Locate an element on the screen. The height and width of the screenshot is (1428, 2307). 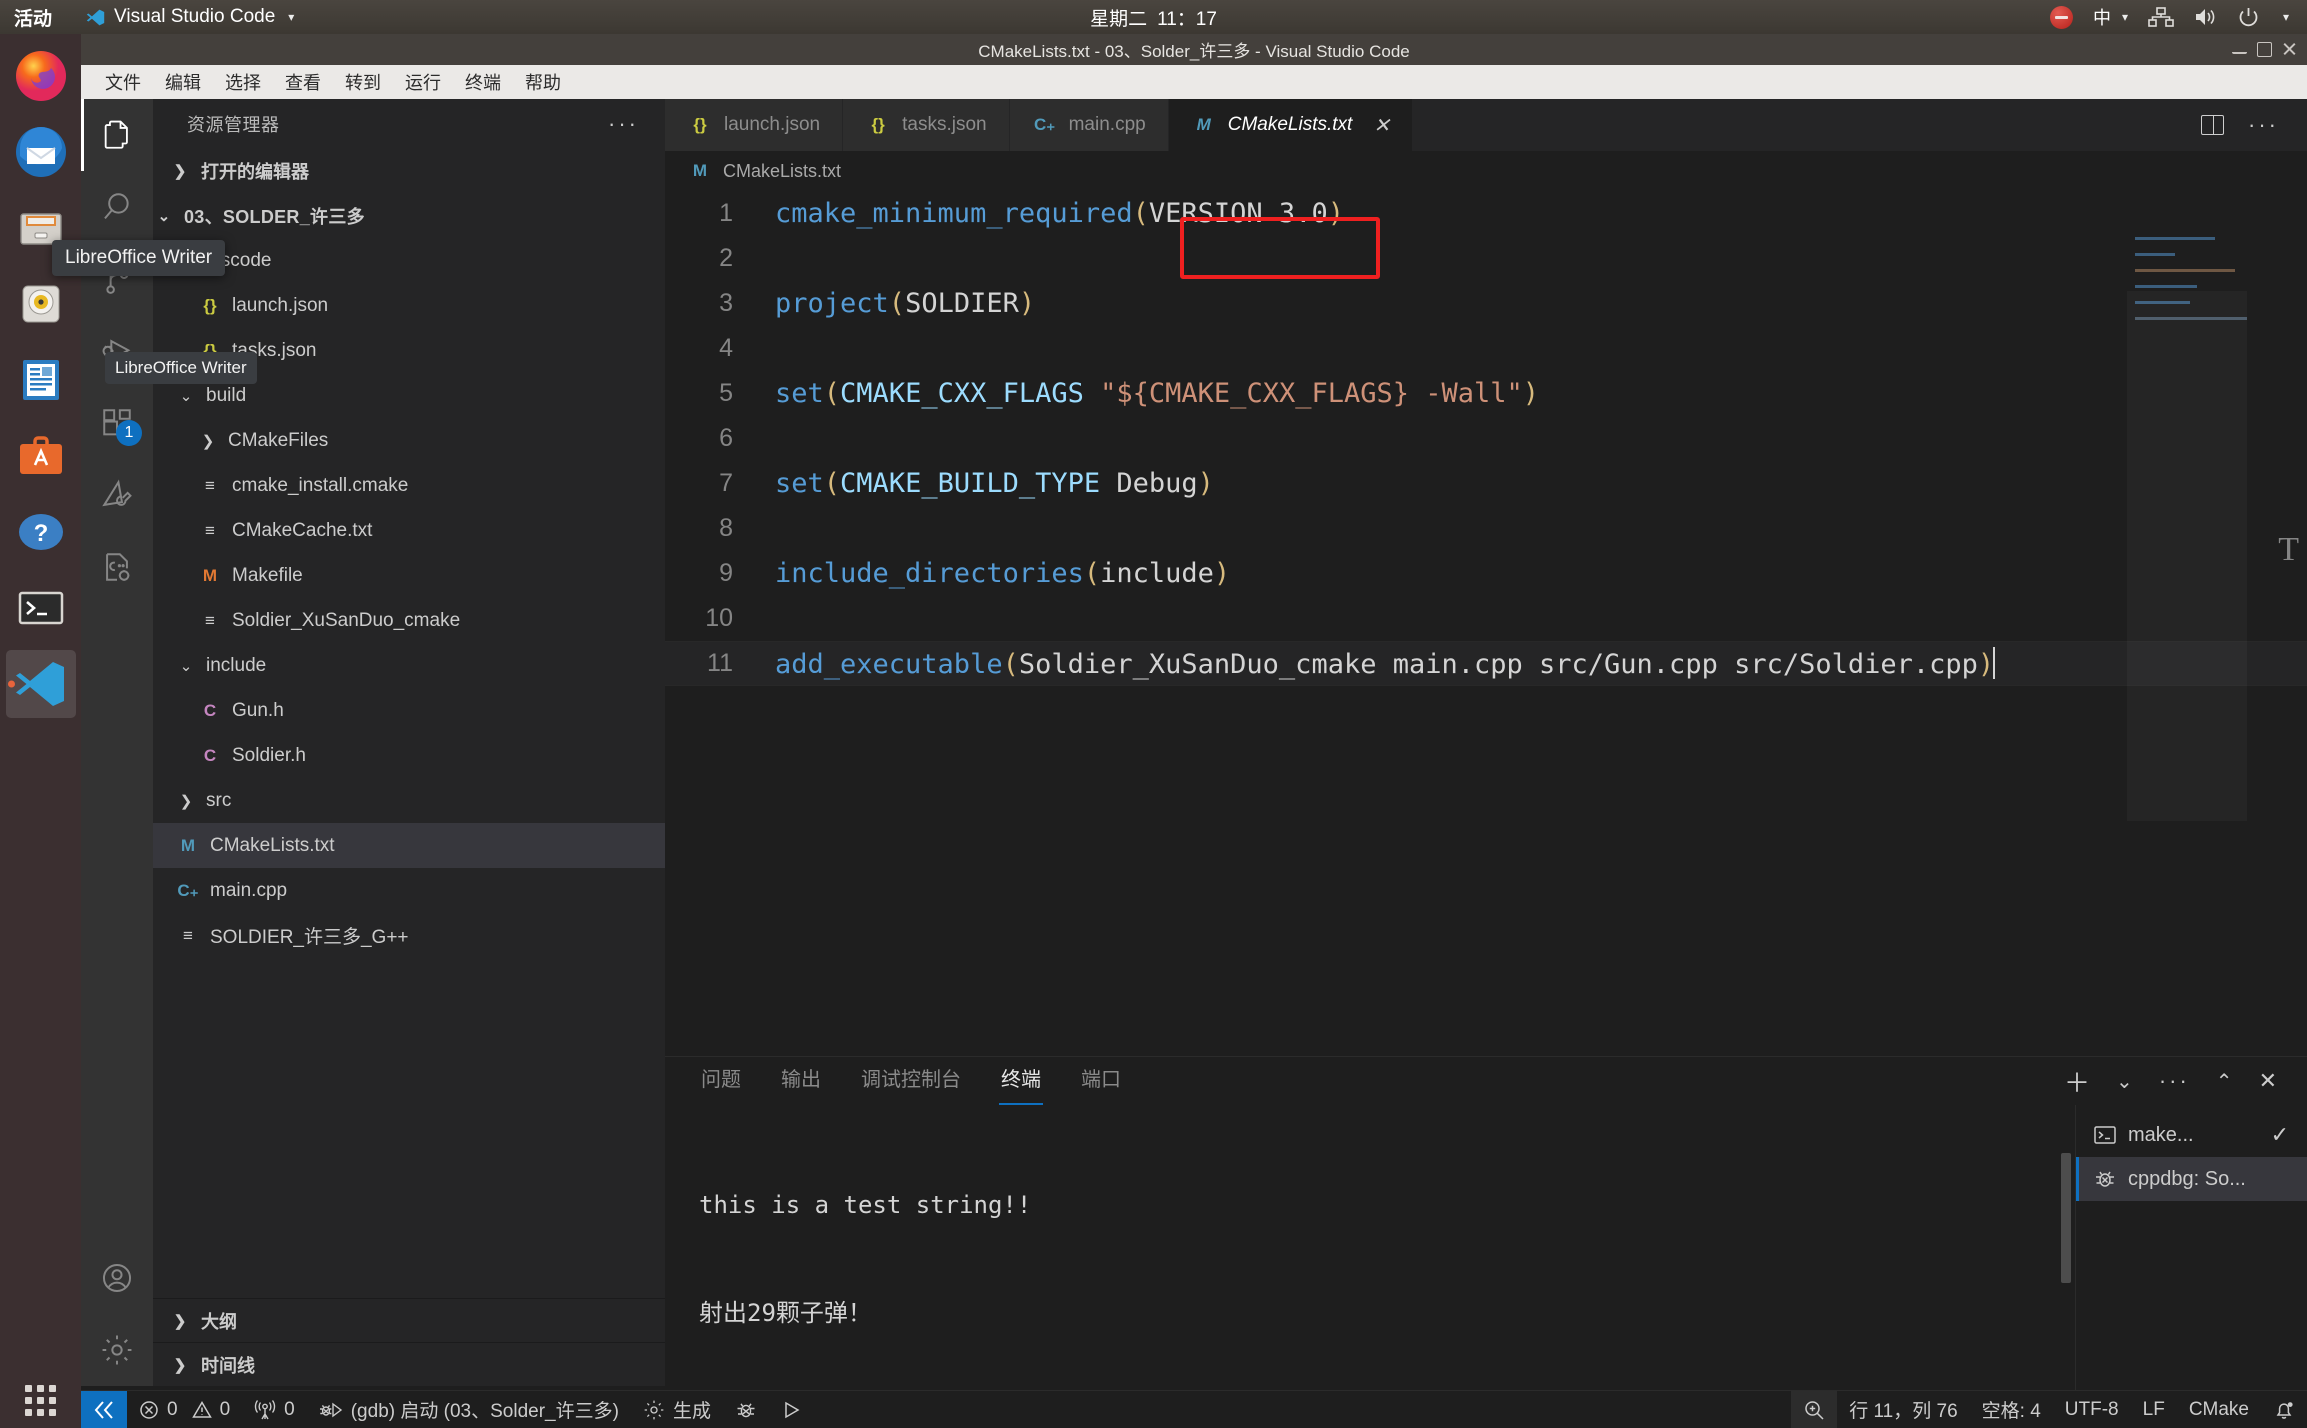
status-indentation: 空格: 4 is located at coordinates (2011, 1409).